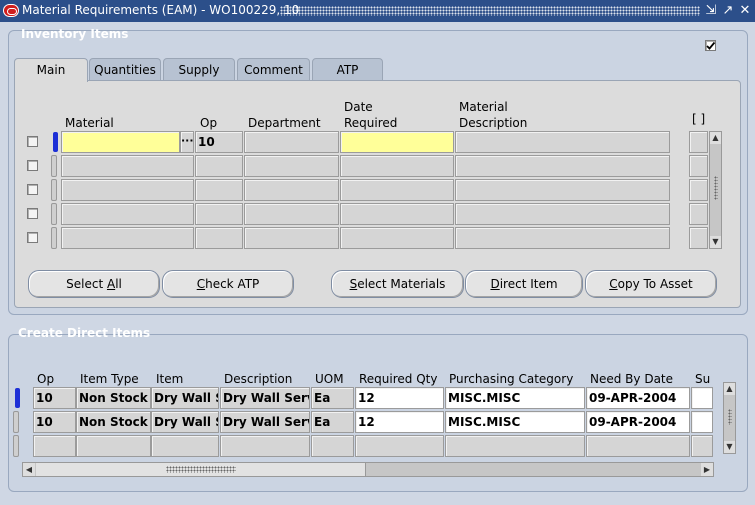 The image size is (755, 505). I want to click on direct-item-button: Direct Item, so click(524, 284).